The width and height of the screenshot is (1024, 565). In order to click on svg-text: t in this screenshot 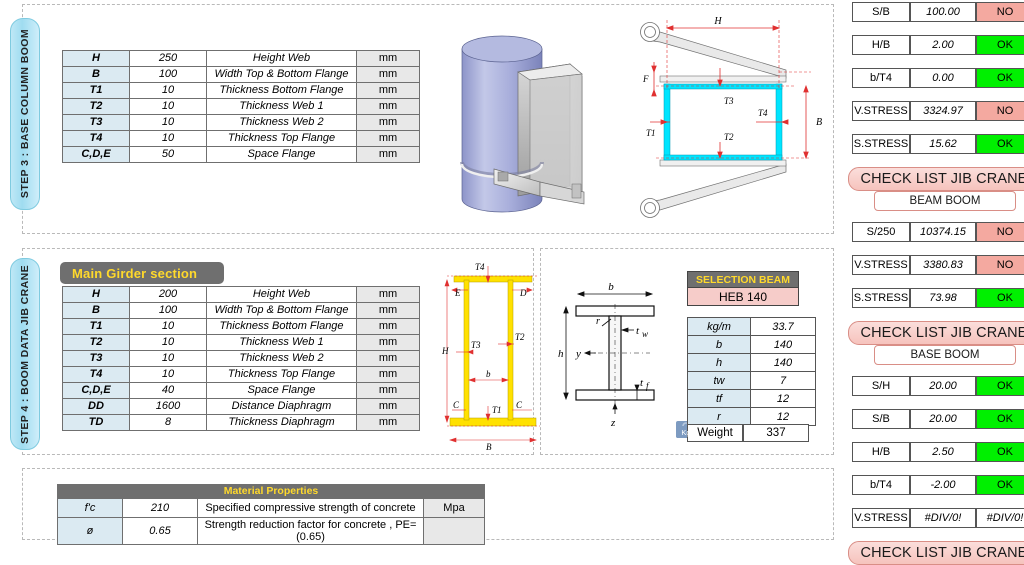, I will do `click(642, 383)`.